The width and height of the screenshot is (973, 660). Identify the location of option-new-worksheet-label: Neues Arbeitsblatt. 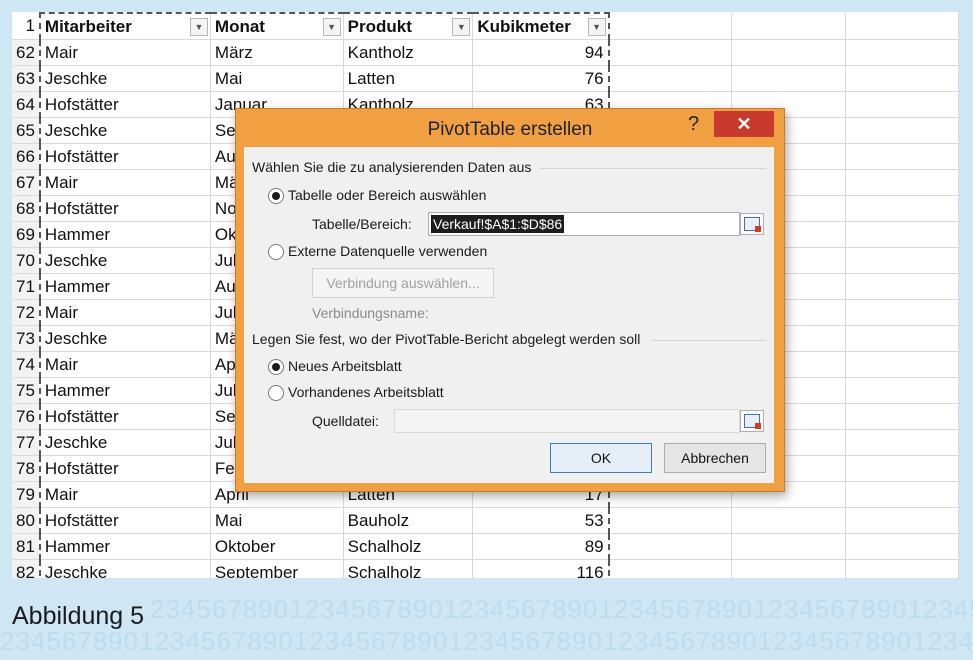
(345, 366).